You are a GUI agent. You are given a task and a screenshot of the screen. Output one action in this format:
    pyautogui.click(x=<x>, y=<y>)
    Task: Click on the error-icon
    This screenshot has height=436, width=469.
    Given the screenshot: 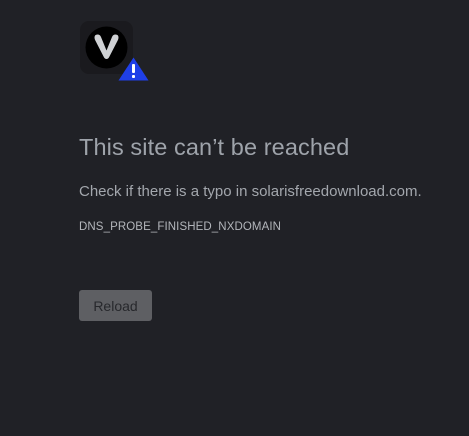 What is the action you would take?
    pyautogui.click(x=115, y=51)
    